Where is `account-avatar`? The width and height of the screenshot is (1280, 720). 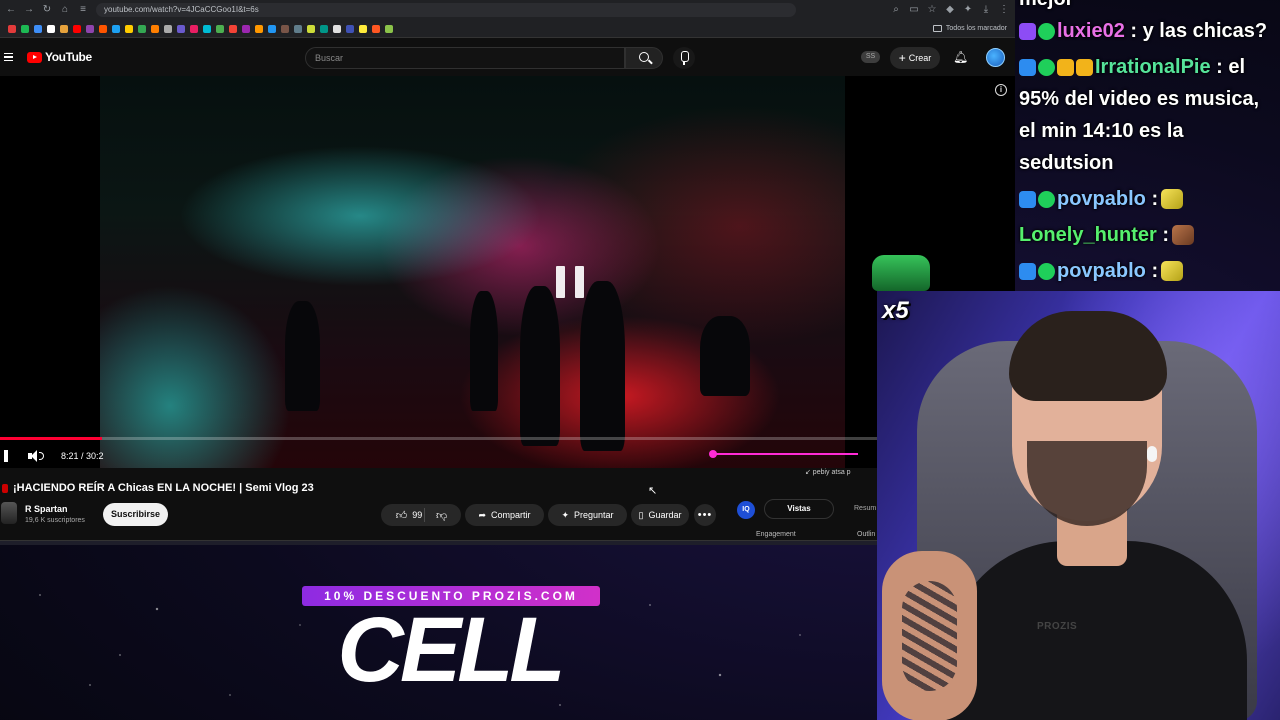 account-avatar is located at coordinates (995, 57).